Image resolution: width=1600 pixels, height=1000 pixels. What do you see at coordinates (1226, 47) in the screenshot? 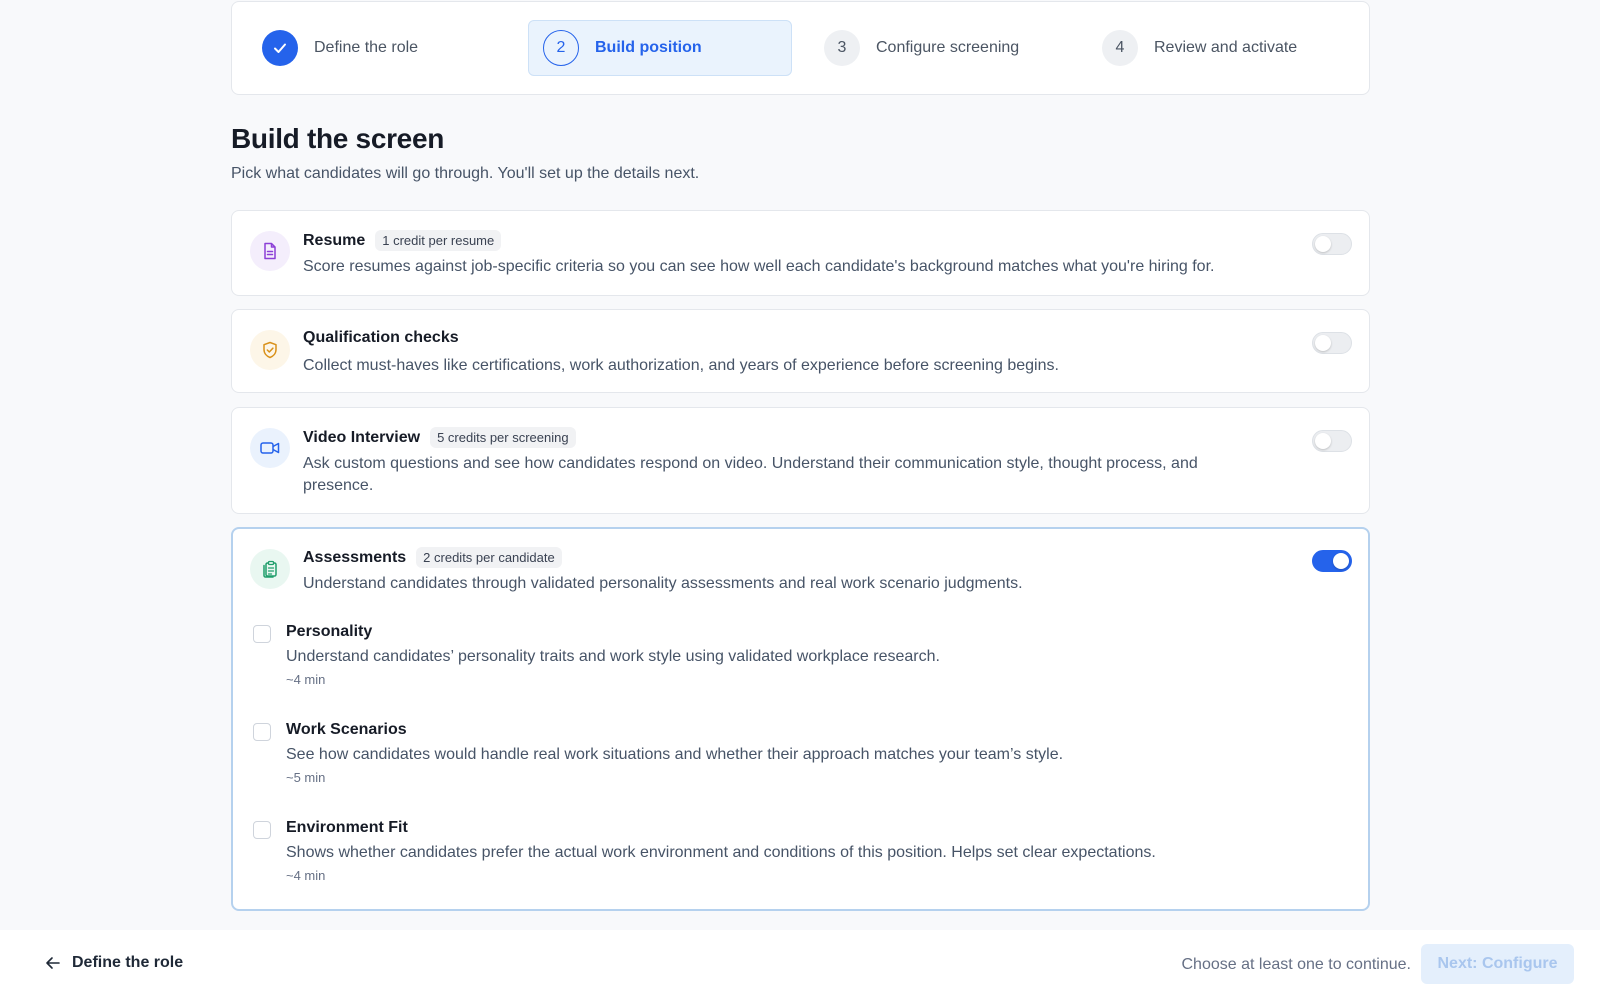
I see `step-label: Review and activate` at bounding box center [1226, 47].